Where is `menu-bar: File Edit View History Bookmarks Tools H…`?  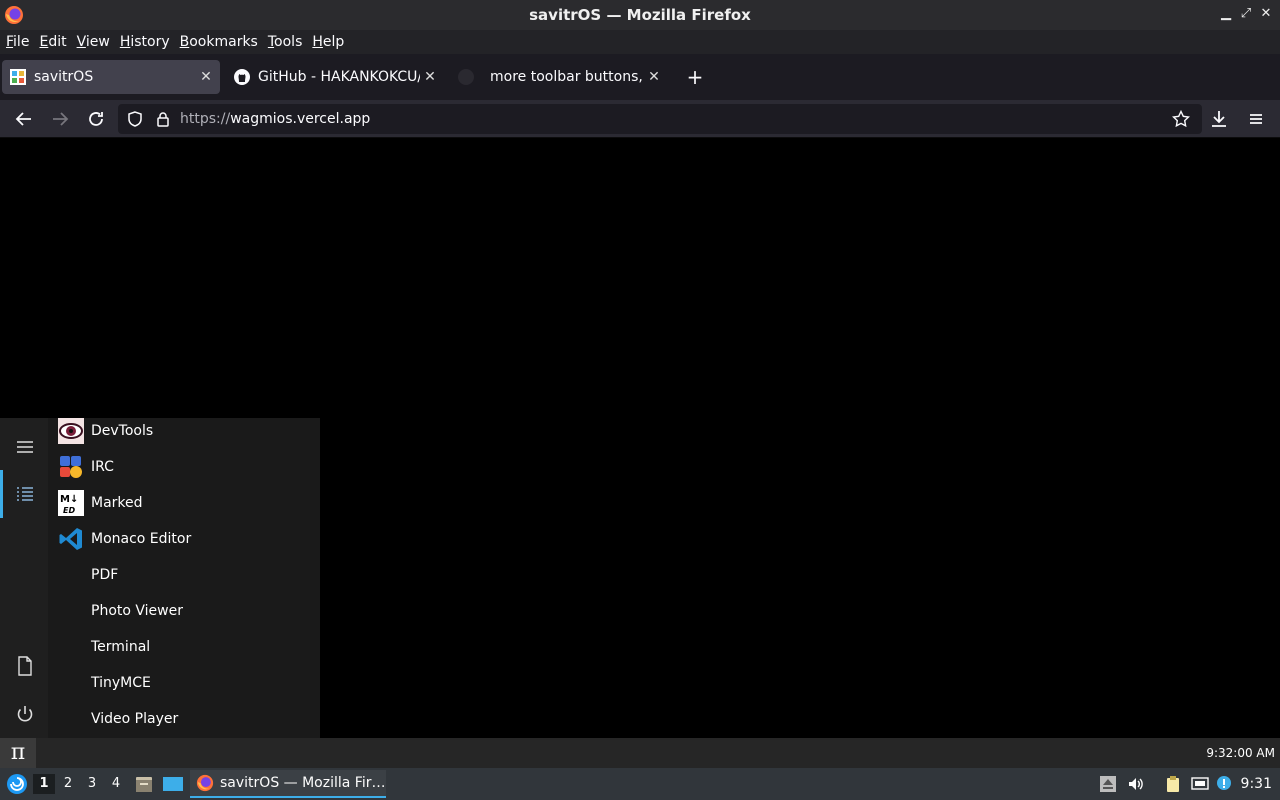
menu-bar: File Edit View History Bookmarks Tools H… is located at coordinates (640, 42).